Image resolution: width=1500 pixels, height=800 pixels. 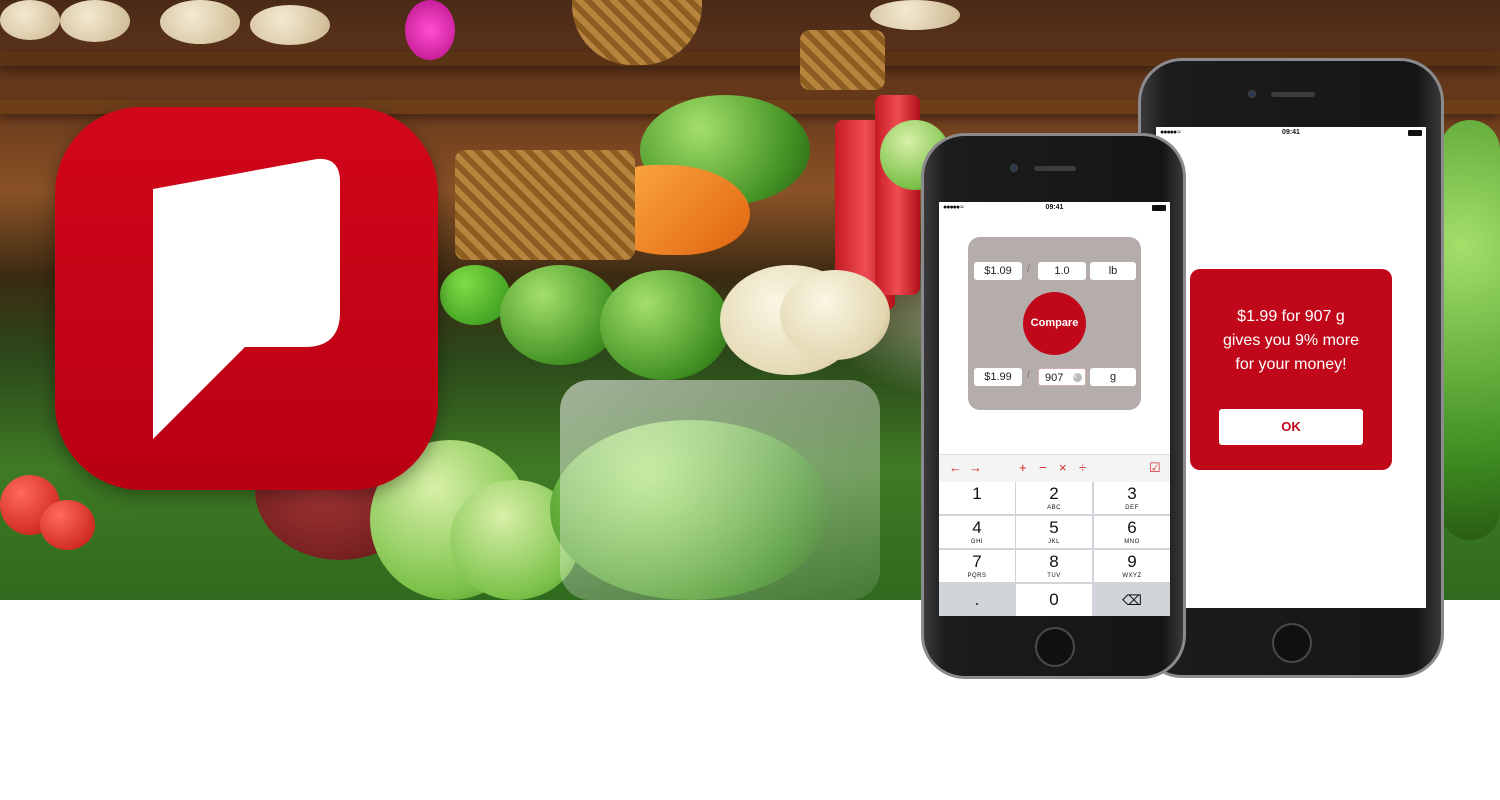 I want to click on key-digit: 4, so click(x=977, y=527).